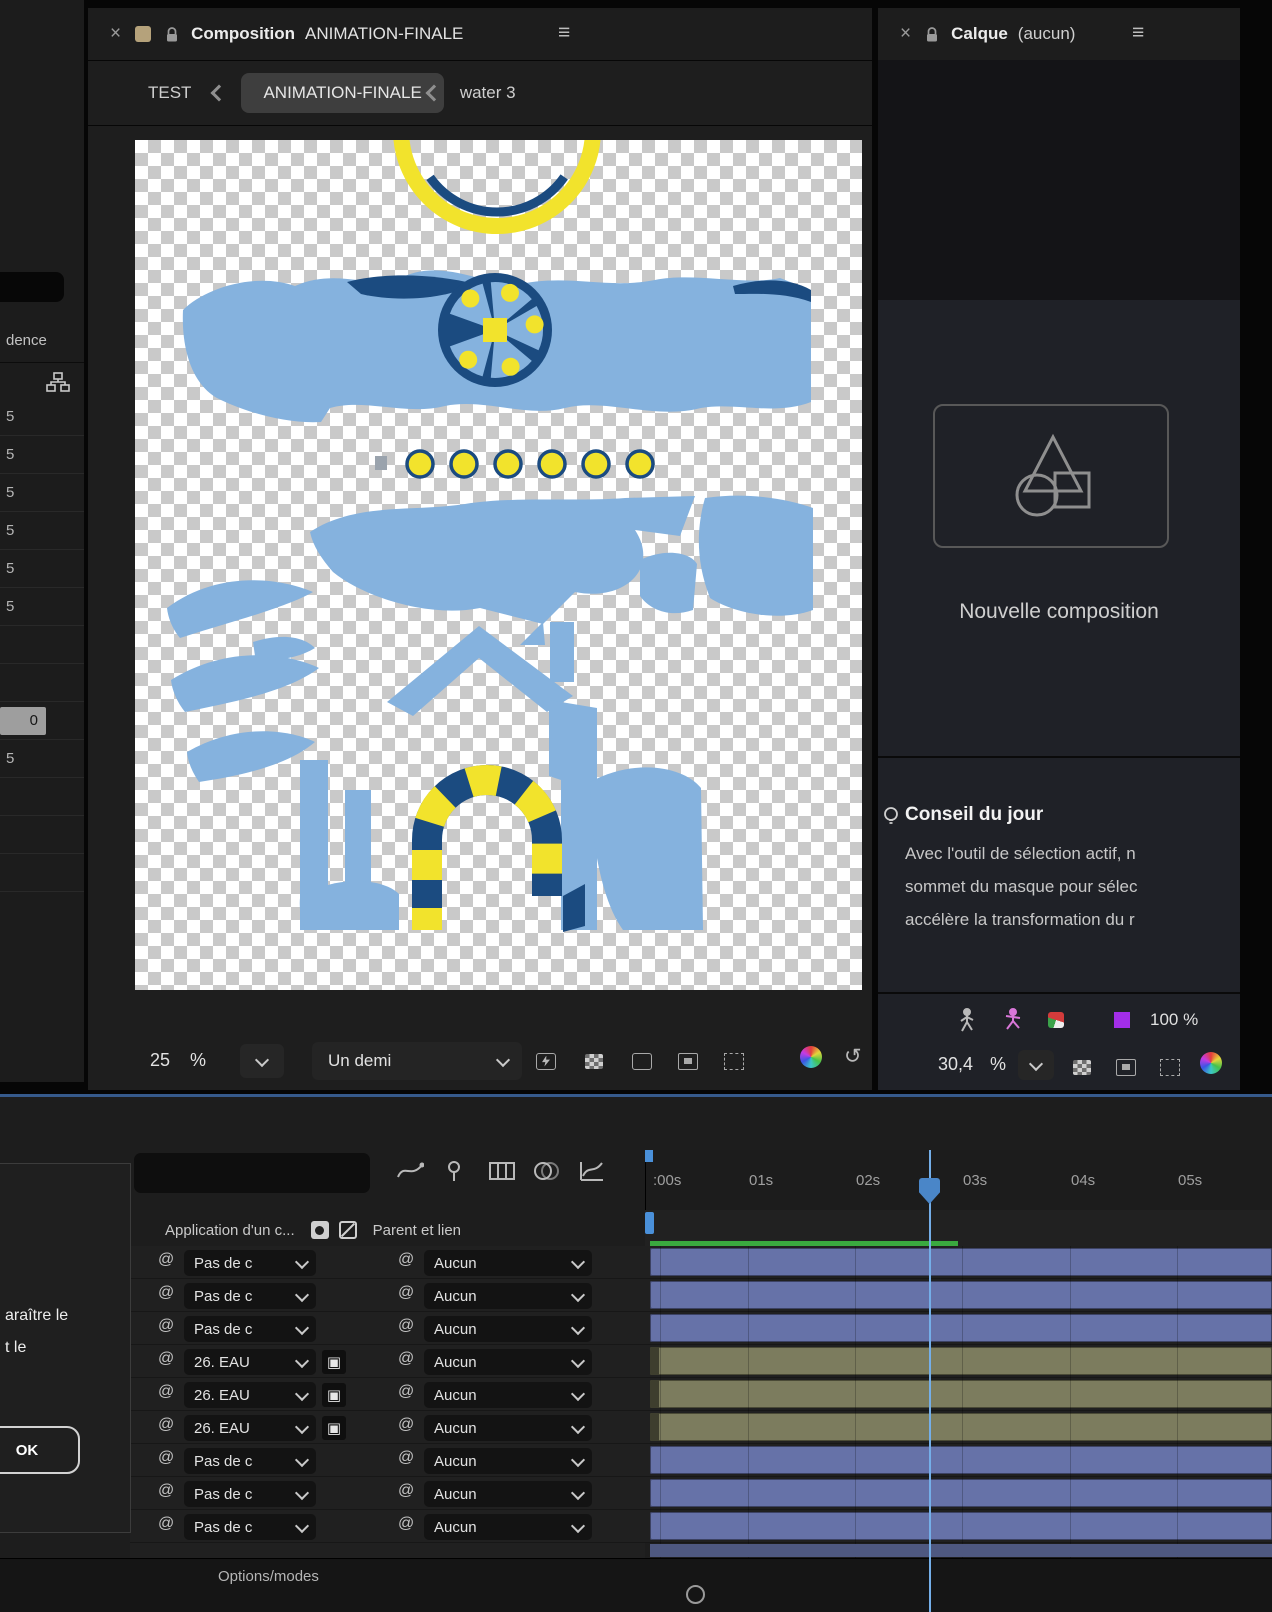 The height and width of the screenshot is (1612, 1272). Describe the element at coordinates (319, 1230) in the screenshot. I see `transfer-modes-icon` at that location.